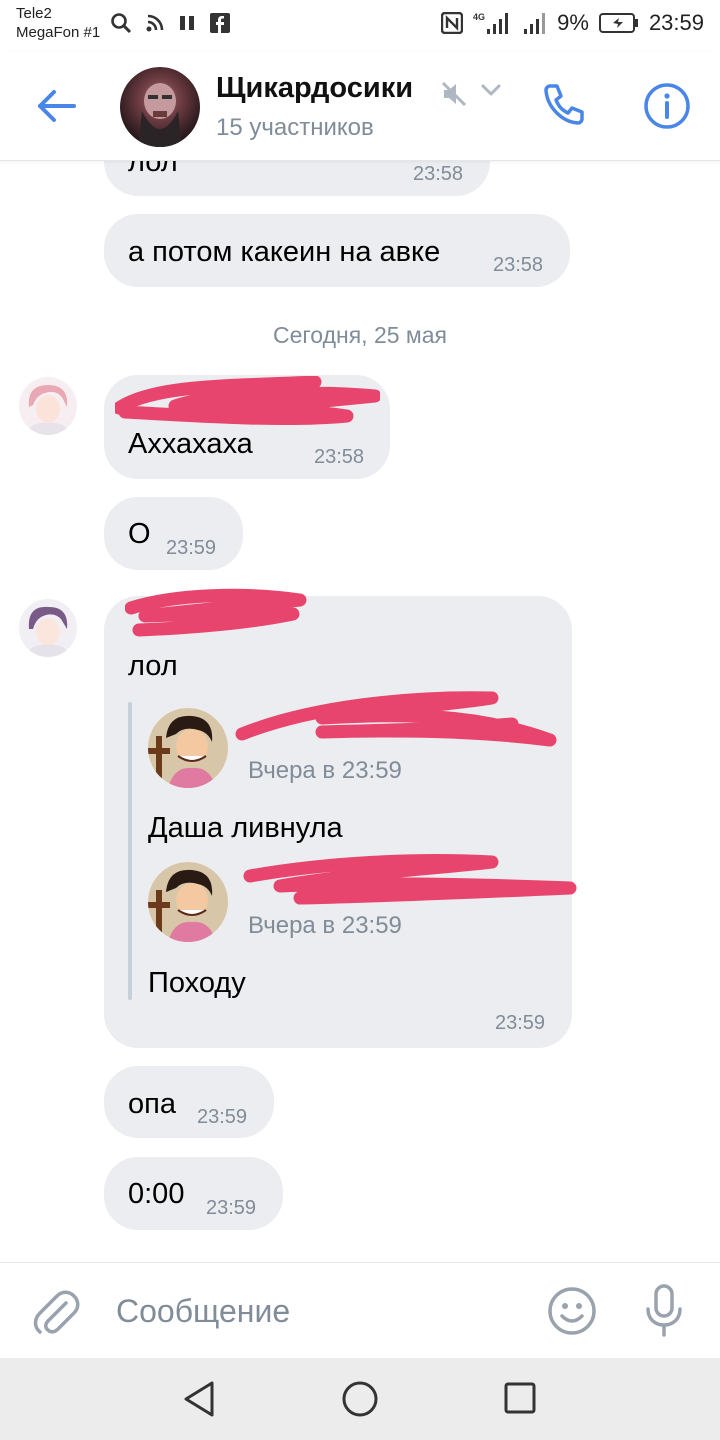 This screenshot has width=720, height=1440. I want to click on chat-title: Щикардосики, so click(314, 88).